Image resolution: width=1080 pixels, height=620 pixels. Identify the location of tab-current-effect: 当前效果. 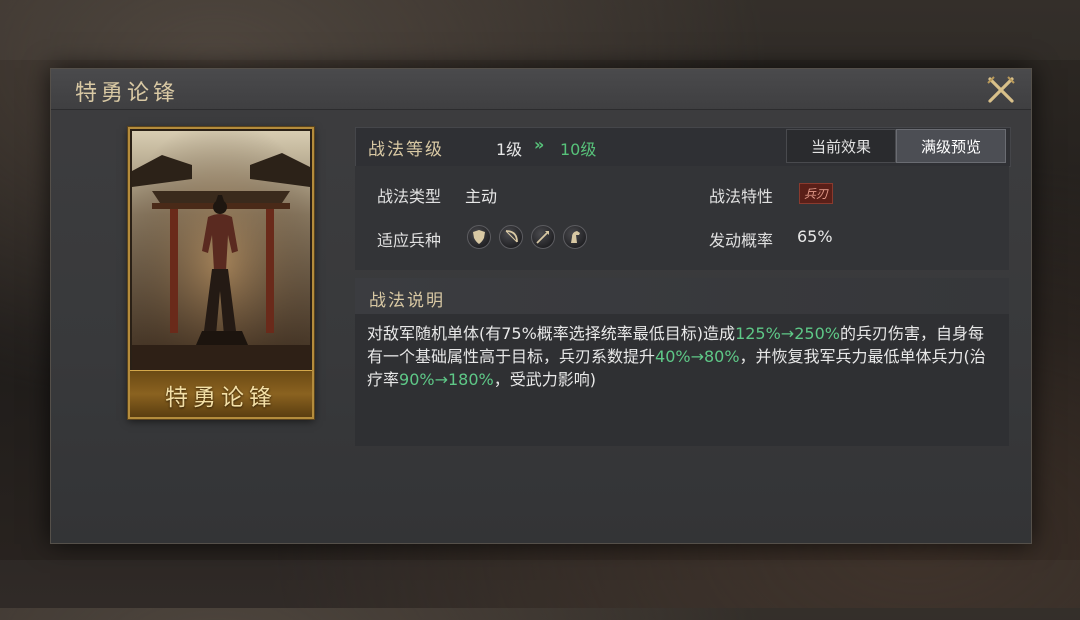
(841, 146).